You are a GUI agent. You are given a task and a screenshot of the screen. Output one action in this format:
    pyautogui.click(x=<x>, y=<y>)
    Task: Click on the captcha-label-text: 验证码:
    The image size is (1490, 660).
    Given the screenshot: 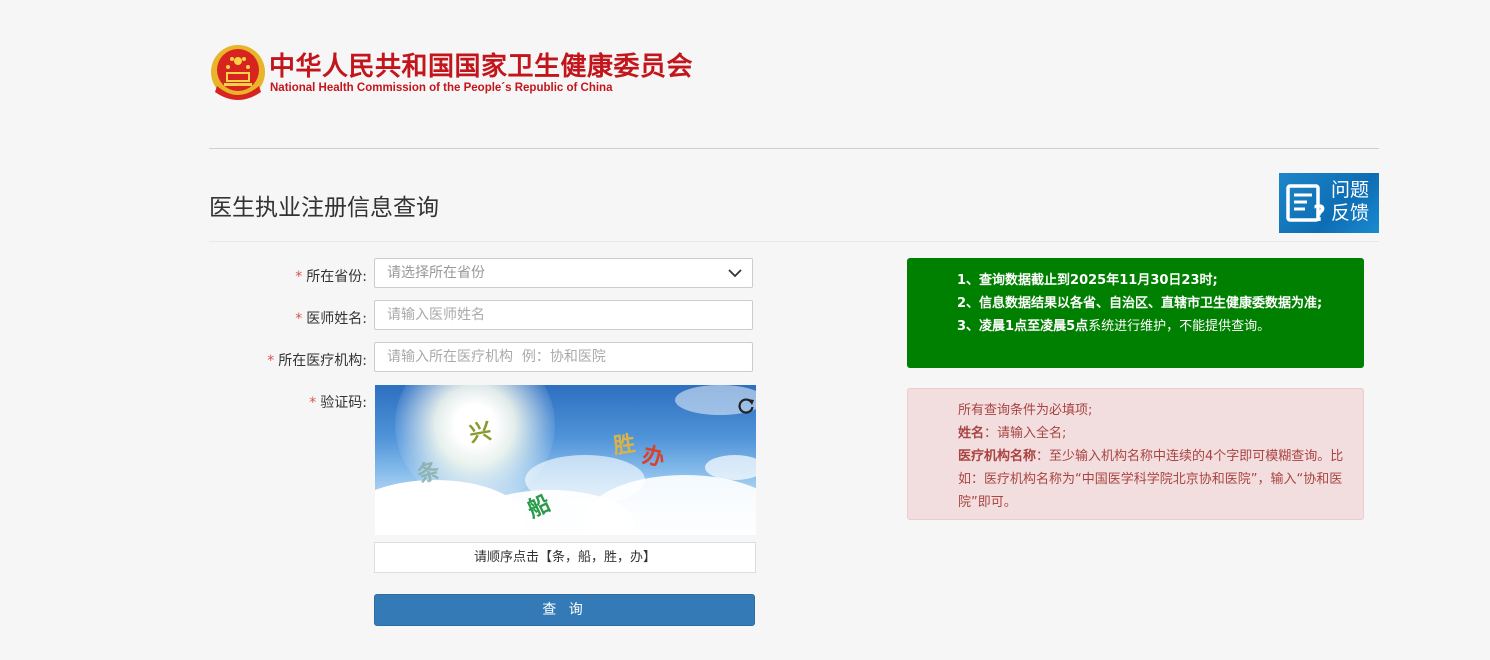 What is the action you would take?
    pyautogui.click(x=343, y=403)
    